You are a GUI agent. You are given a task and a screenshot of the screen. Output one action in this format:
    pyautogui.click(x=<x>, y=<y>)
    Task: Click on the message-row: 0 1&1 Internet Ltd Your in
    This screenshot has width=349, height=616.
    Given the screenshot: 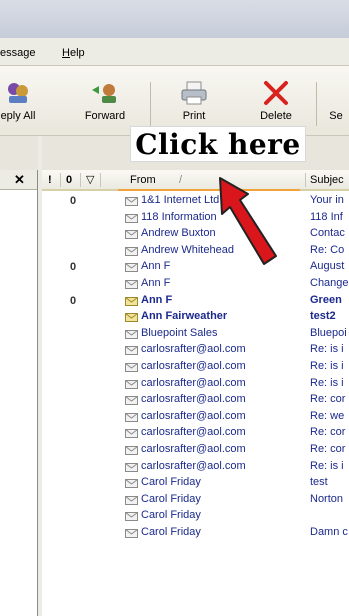 What is the action you would take?
    pyautogui.click(x=195, y=201)
    